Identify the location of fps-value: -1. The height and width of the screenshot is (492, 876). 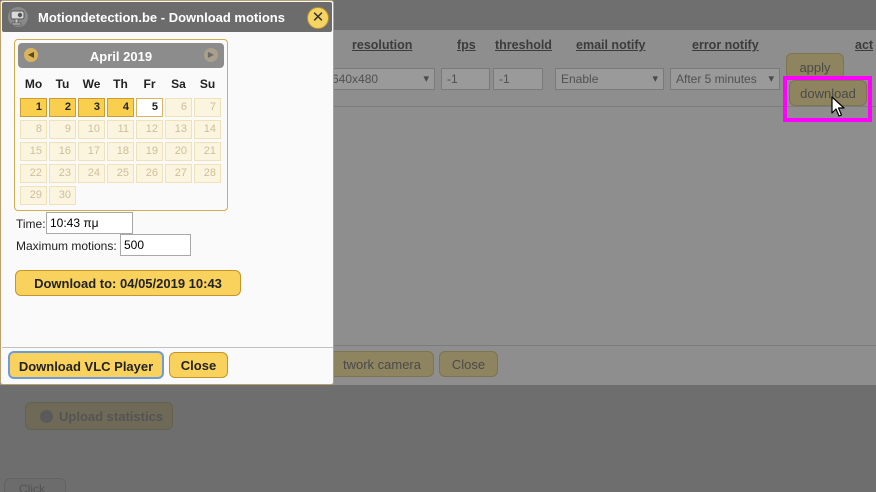
(452, 79).